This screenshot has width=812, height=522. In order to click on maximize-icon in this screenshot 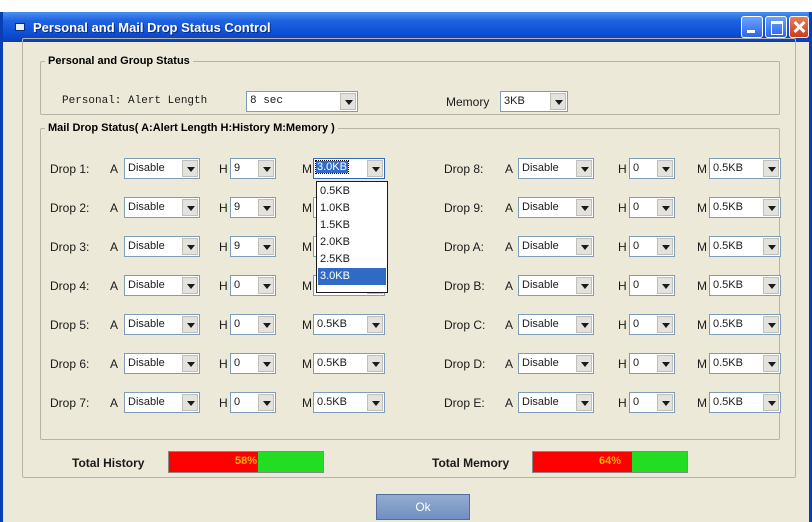, I will do `click(776, 27)`.